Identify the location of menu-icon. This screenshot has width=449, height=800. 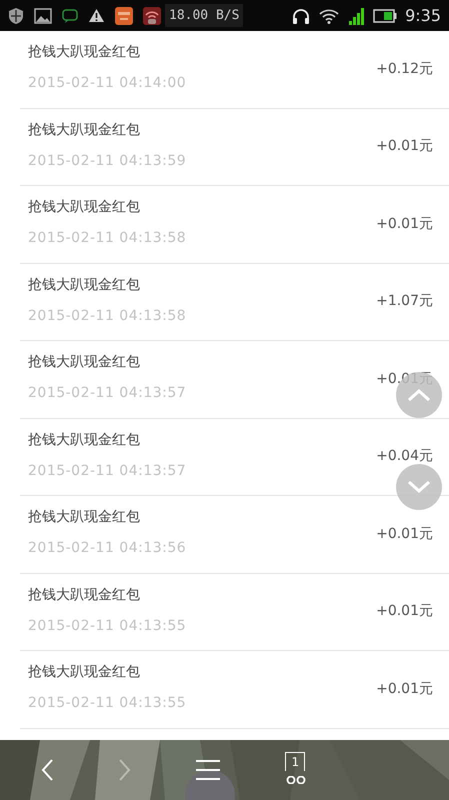
(208, 770).